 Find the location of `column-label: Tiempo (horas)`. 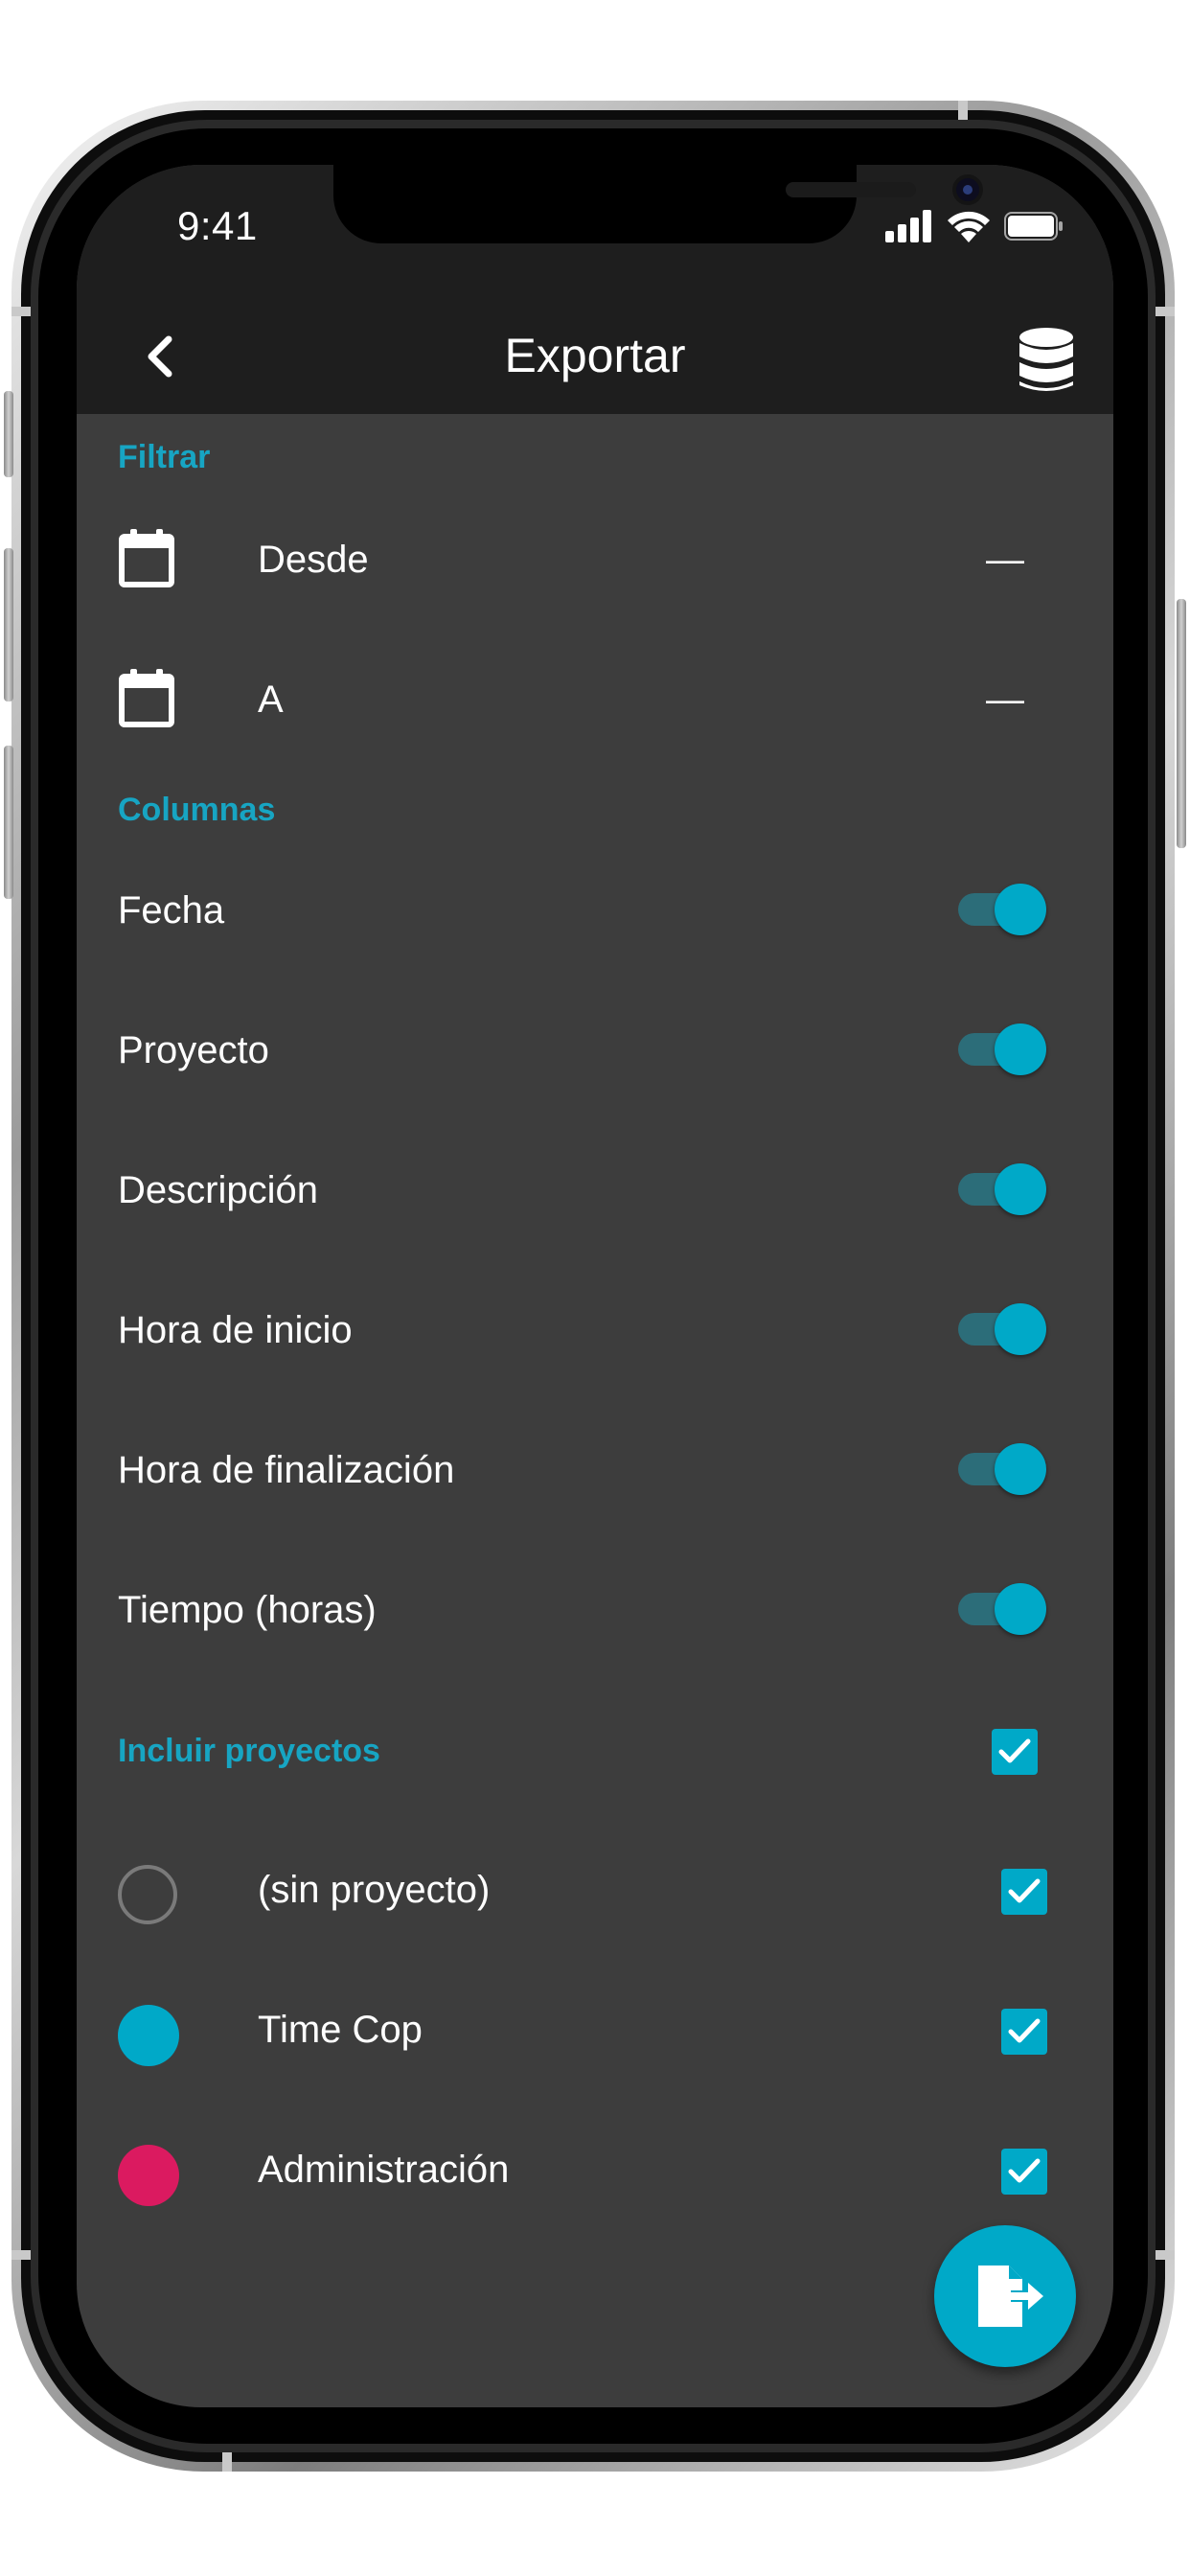

column-label: Tiempo (horas) is located at coordinates (248, 1610).